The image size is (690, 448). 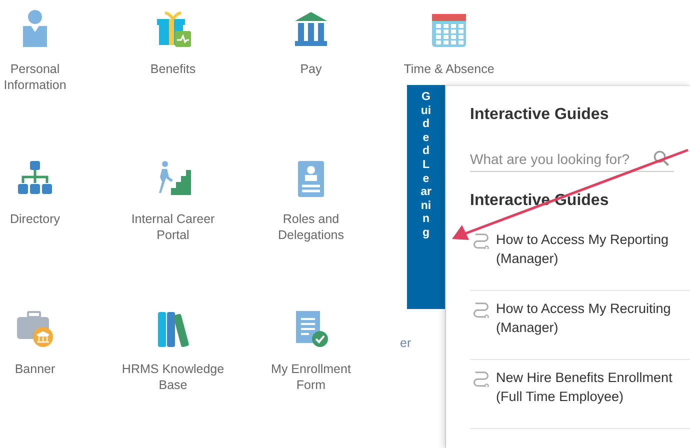 What do you see at coordinates (661, 158) in the screenshot?
I see `search-icon` at bounding box center [661, 158].